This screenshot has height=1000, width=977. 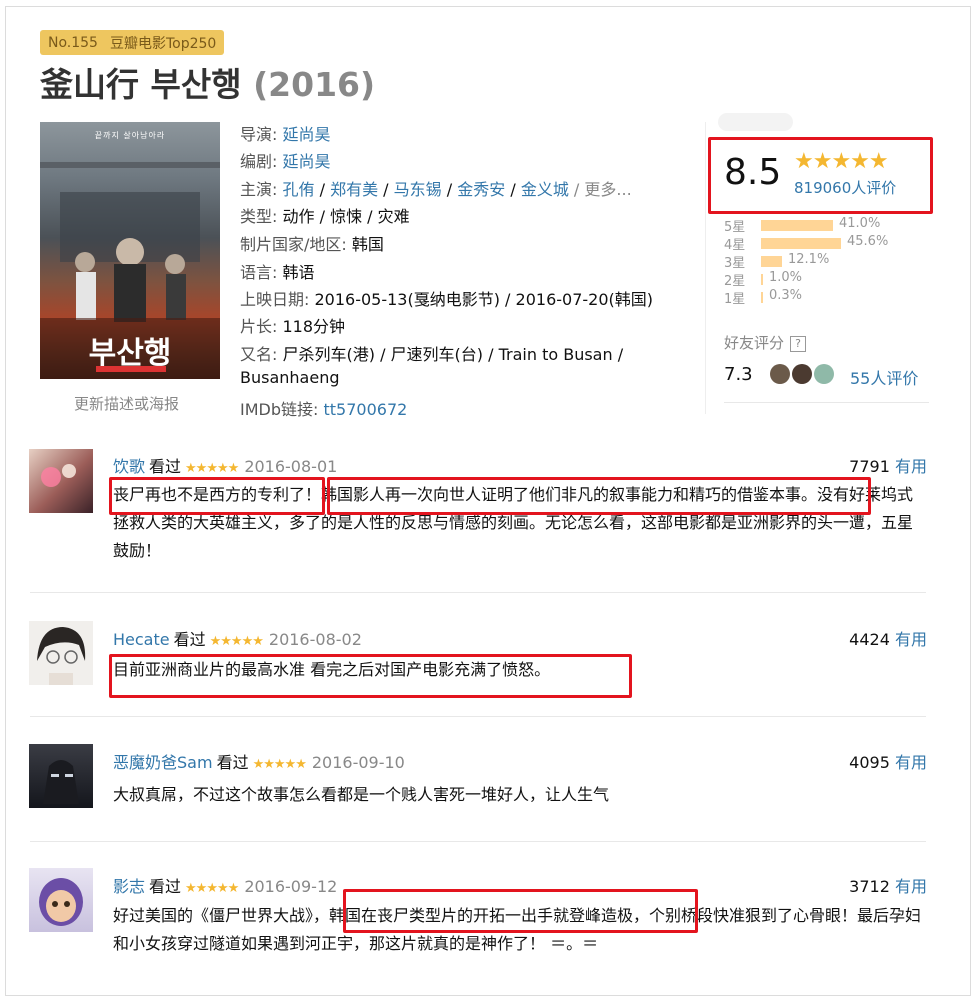 I want to click on histogram-percent: 12.1%, so click(x=809, y=259).